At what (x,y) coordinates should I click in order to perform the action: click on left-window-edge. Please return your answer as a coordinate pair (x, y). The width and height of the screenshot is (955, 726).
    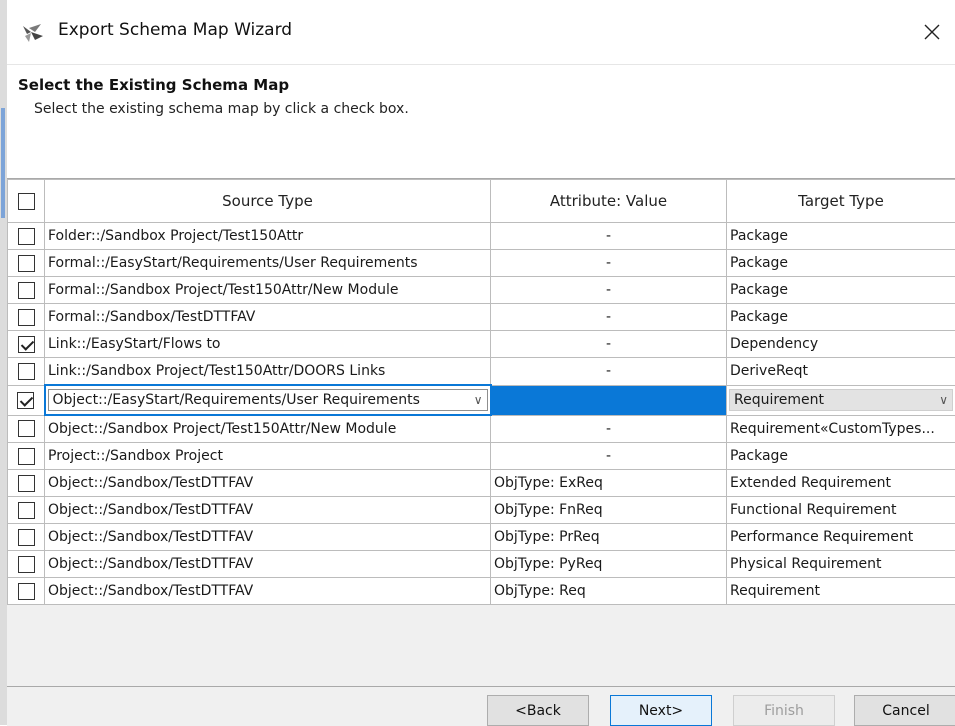
    Looking at the image, I should click on (3, 362).